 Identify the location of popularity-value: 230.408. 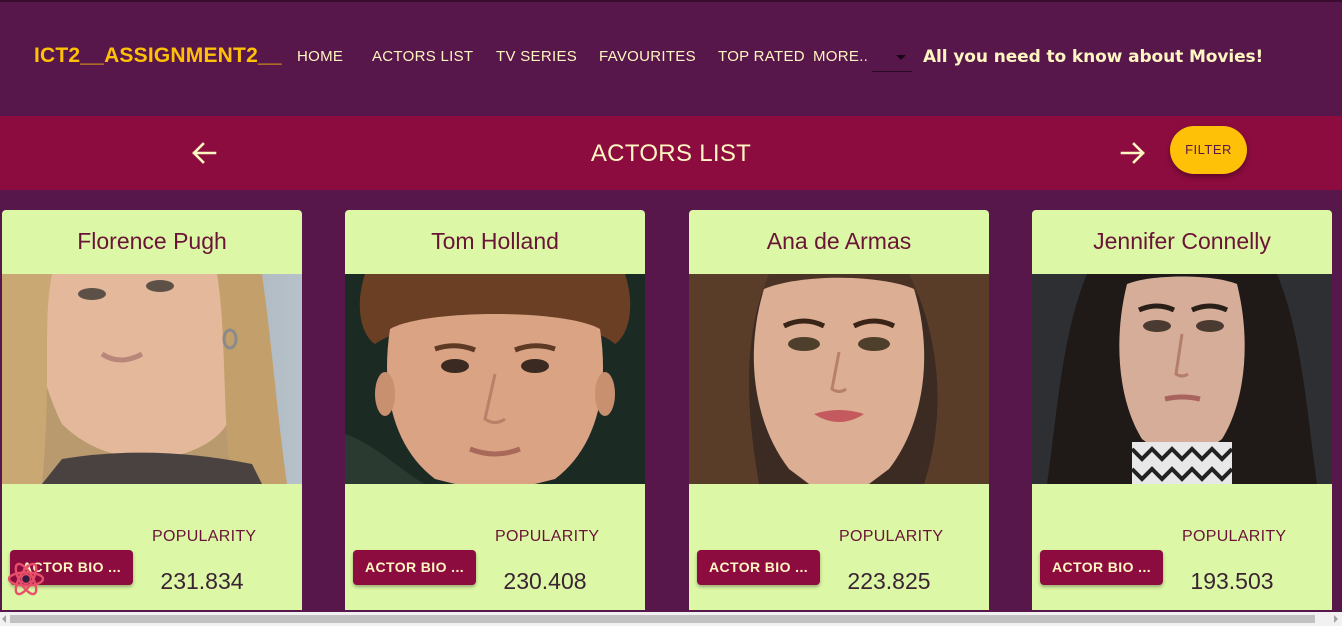
(545, 581).